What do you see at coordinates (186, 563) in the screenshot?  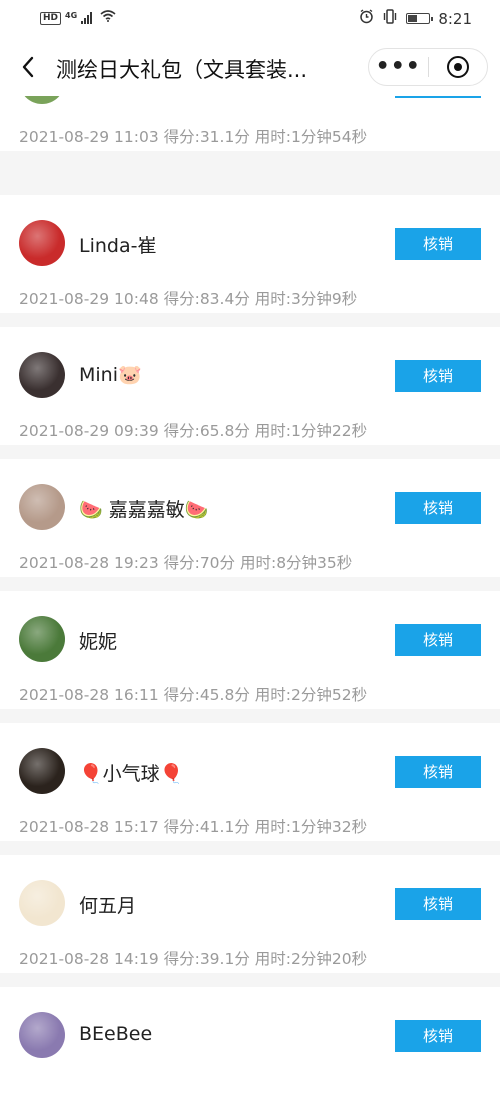 I see `record-meta: 2021-08-28 19:23 得分:70分 用时:8分钟35秒` at bounding box center [186, 563].